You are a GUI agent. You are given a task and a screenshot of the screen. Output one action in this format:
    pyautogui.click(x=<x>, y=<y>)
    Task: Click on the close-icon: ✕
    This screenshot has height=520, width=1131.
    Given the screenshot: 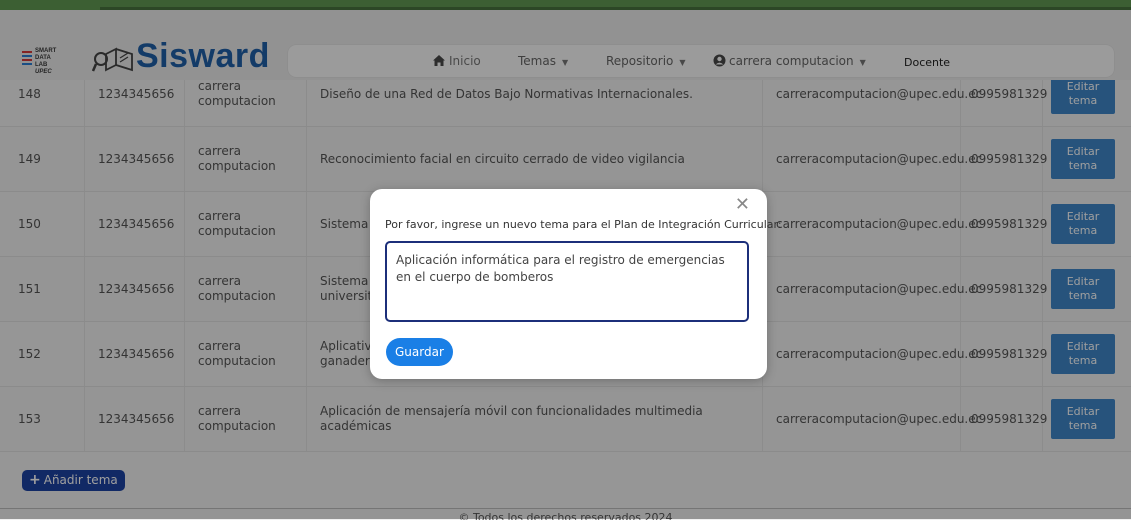 What is the action you would take?
    pyautogui.click(x=742, y=204)
    